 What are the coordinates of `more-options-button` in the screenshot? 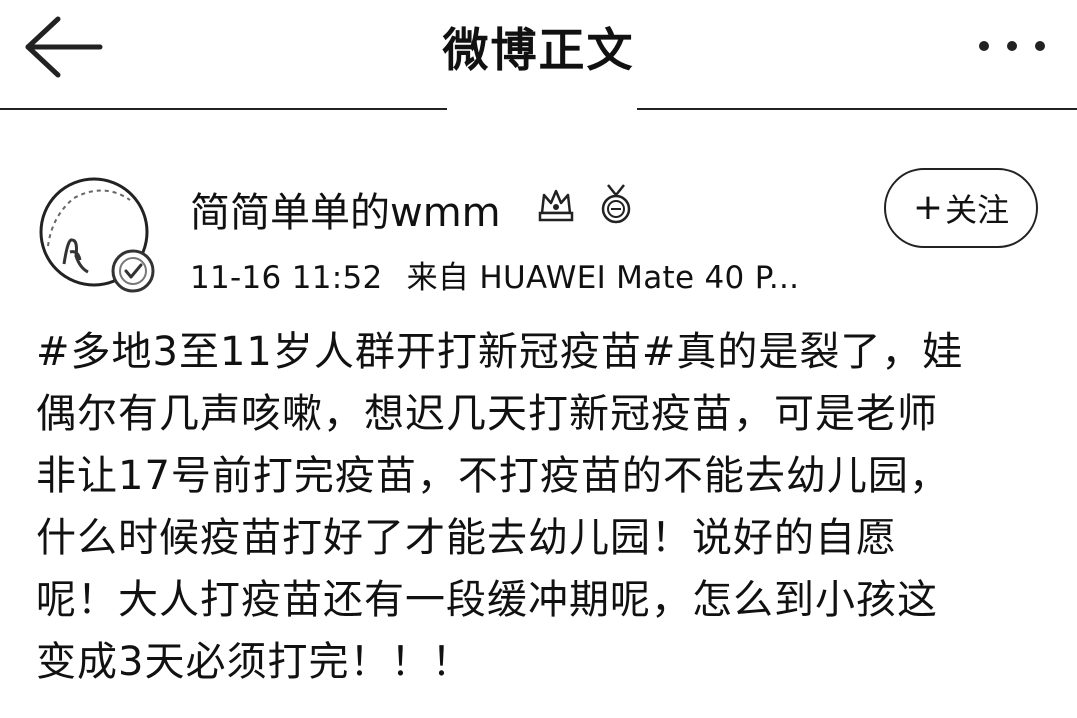 It's located at (1014, 46).